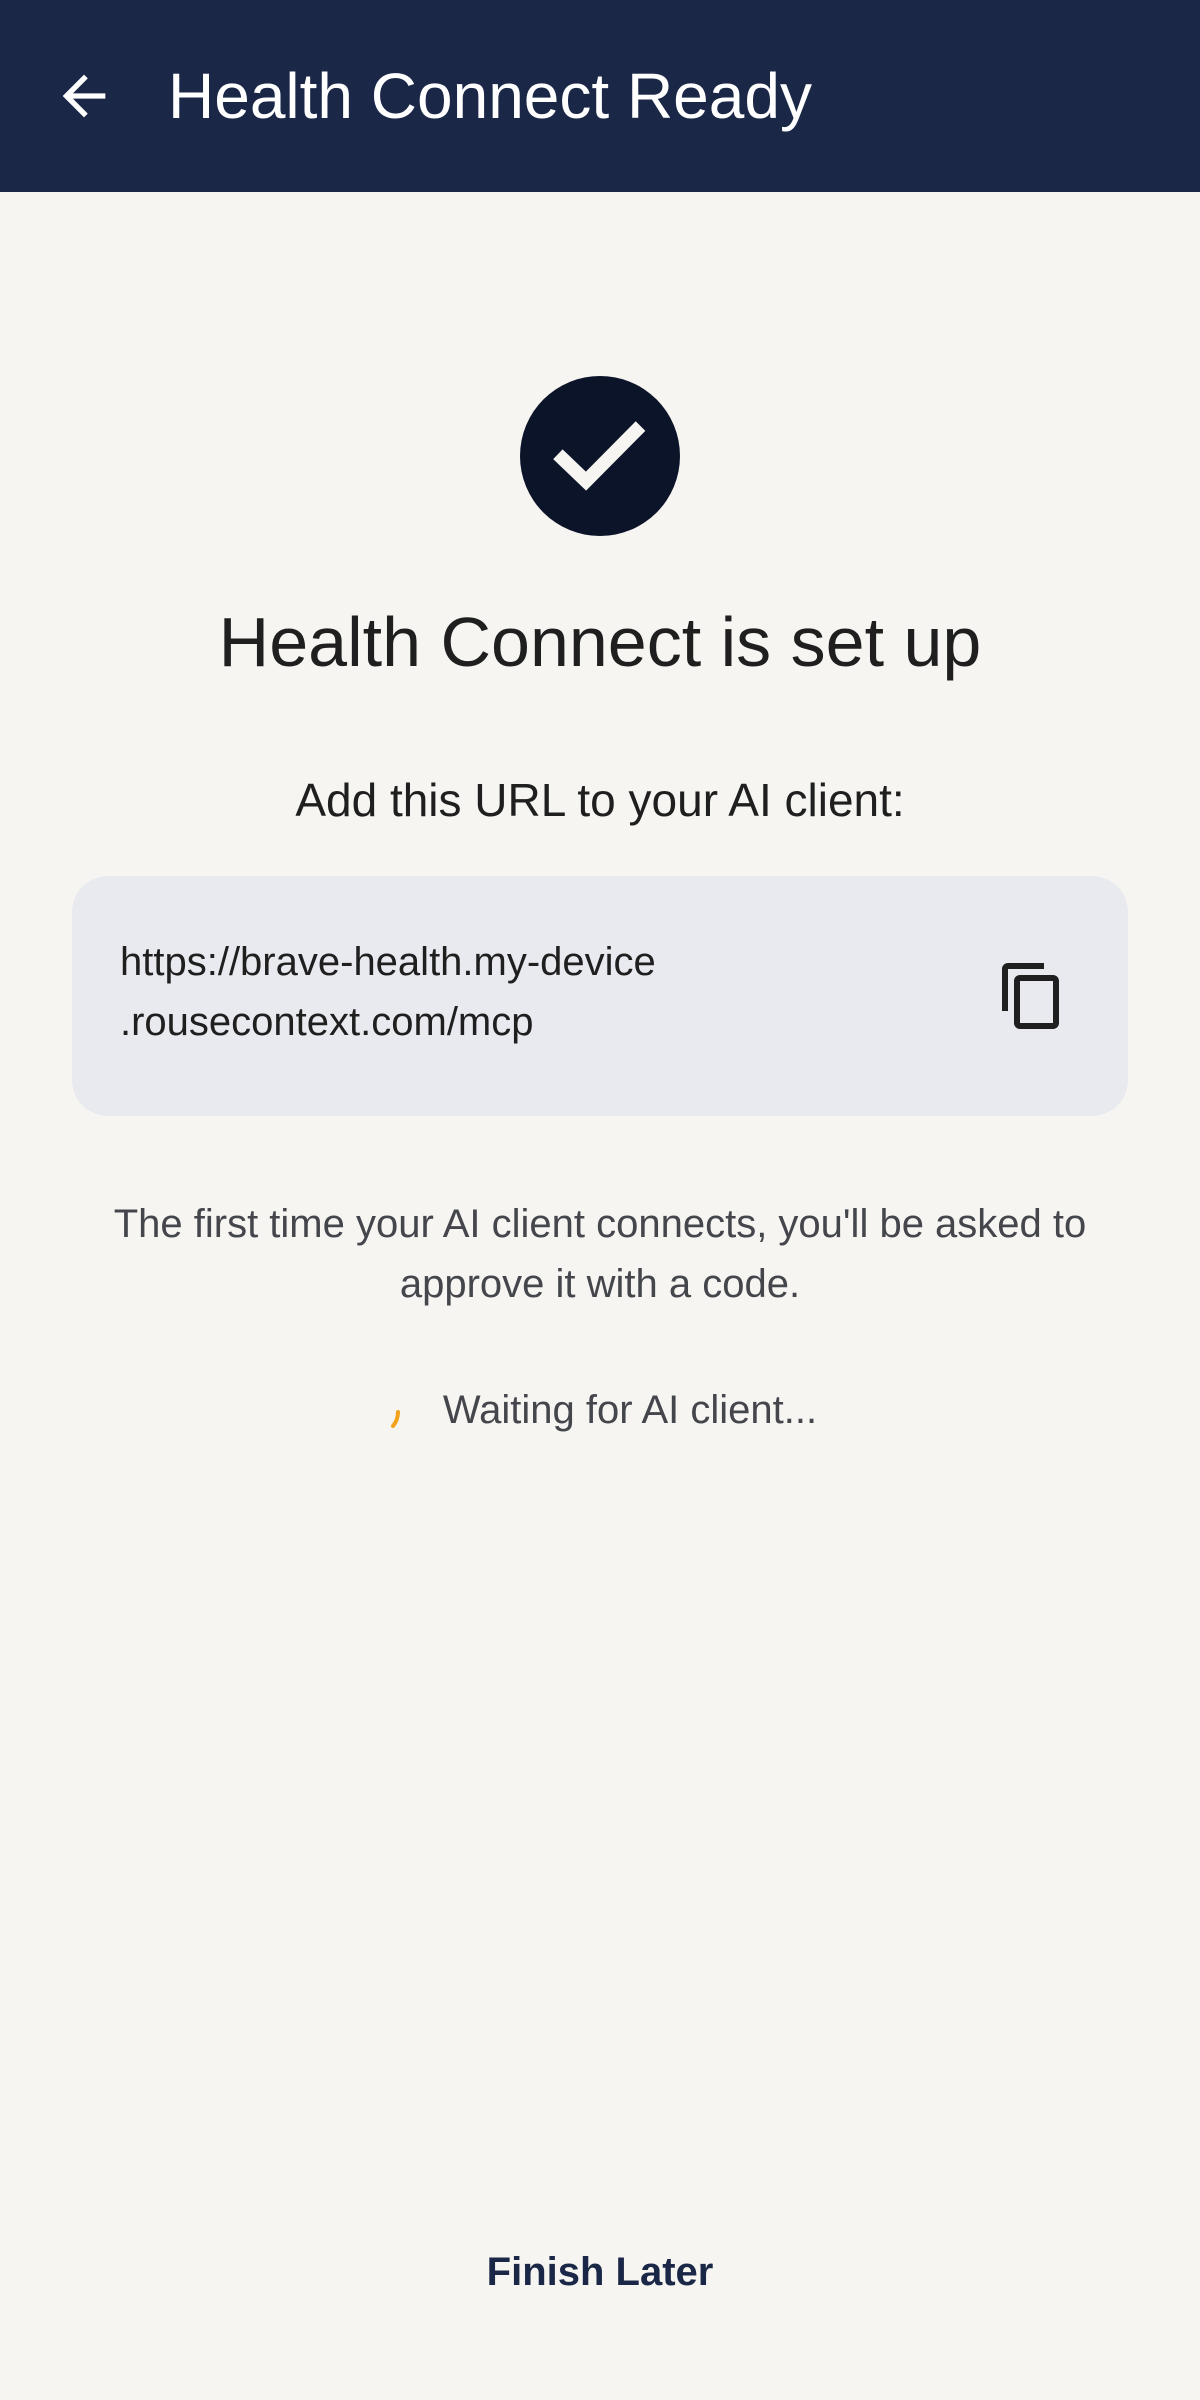  I want to click on copy-icon, so click(1030, 996).